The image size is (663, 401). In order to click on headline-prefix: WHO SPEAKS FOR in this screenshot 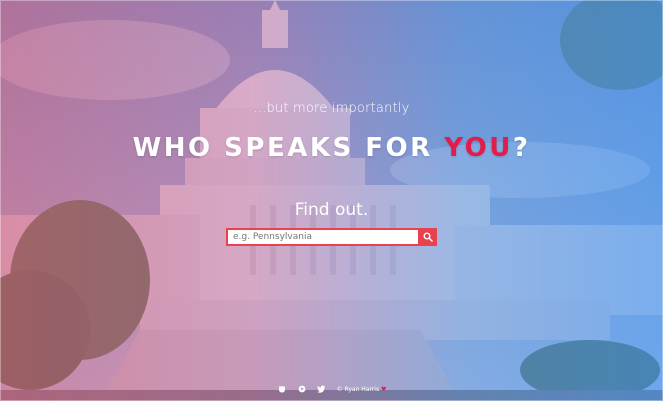, I will do `click(288, 148)`.